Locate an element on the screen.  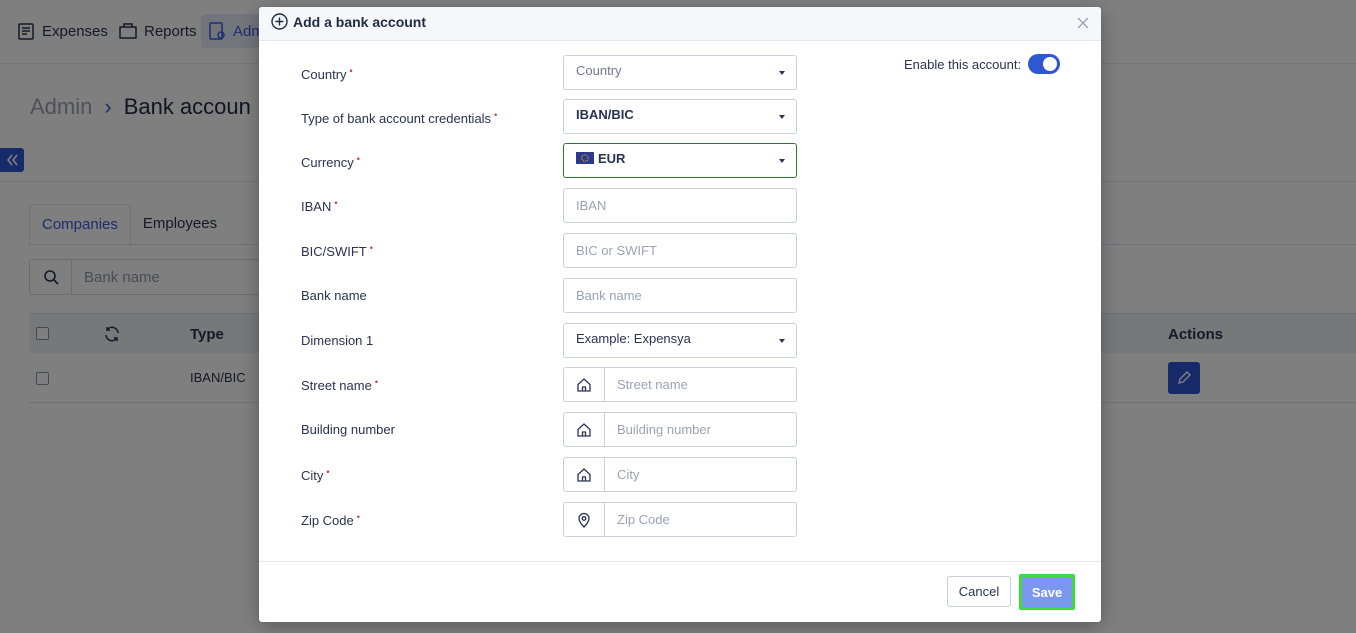
enable-account-label: Enable this account: is located at coordinates (963, 64).